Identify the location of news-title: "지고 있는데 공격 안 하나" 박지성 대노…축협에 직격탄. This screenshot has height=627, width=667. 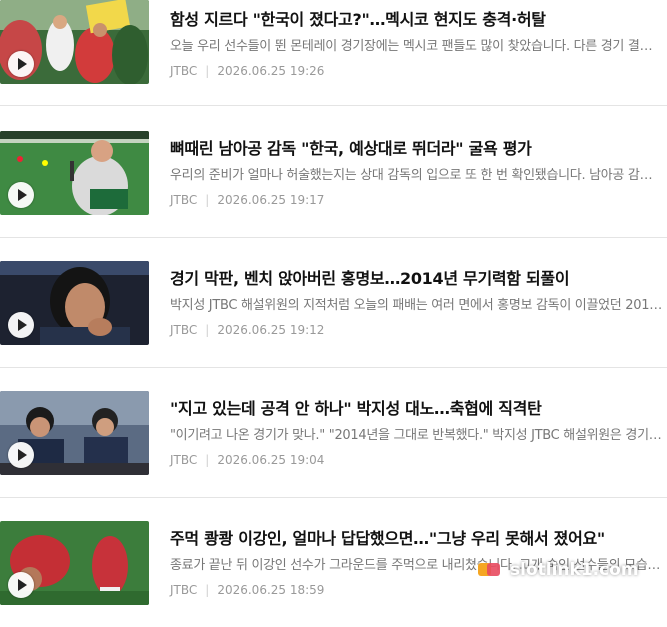
(418, 407).